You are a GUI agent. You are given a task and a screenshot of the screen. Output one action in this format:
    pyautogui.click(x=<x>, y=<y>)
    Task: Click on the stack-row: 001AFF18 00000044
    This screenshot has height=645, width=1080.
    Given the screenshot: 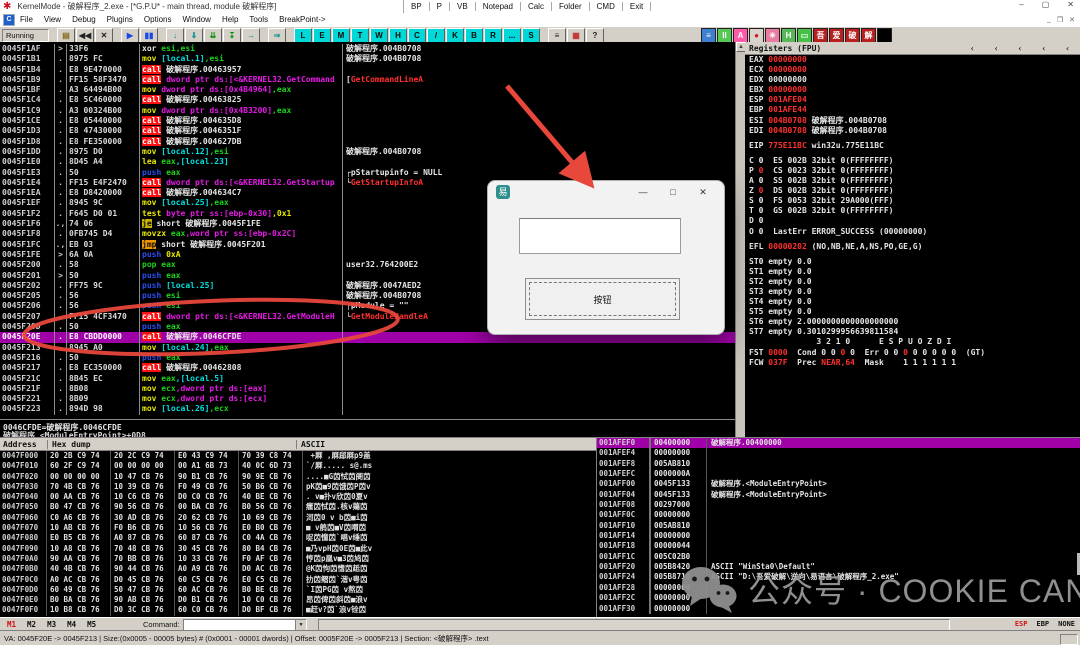 What is the action you would take?
    pyautogui.click(x=838, y=546)
    